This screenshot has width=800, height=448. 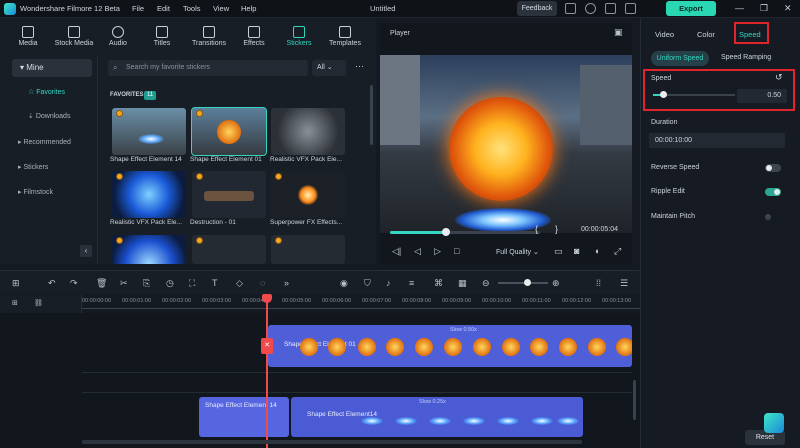 What do you see at coordinates (456, 251) in the screenshot?
I see `stop-icon: □` at bounding box center [456, 251].